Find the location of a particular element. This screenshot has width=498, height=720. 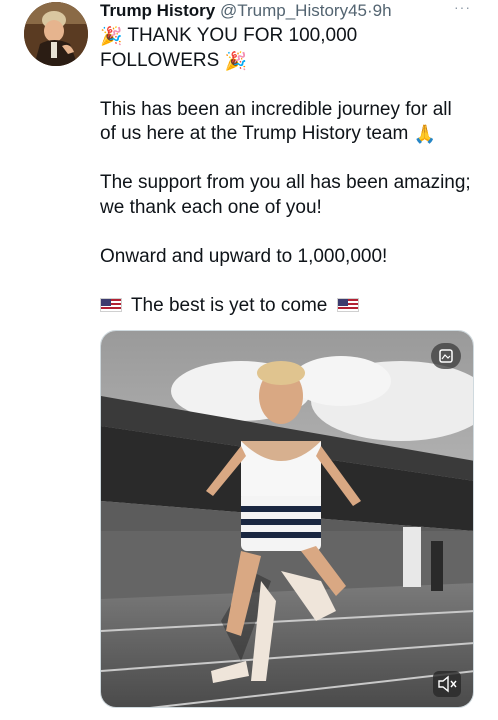

paragraph-3-line-2: we thank each one of you! is located at coordinates (211, 207).